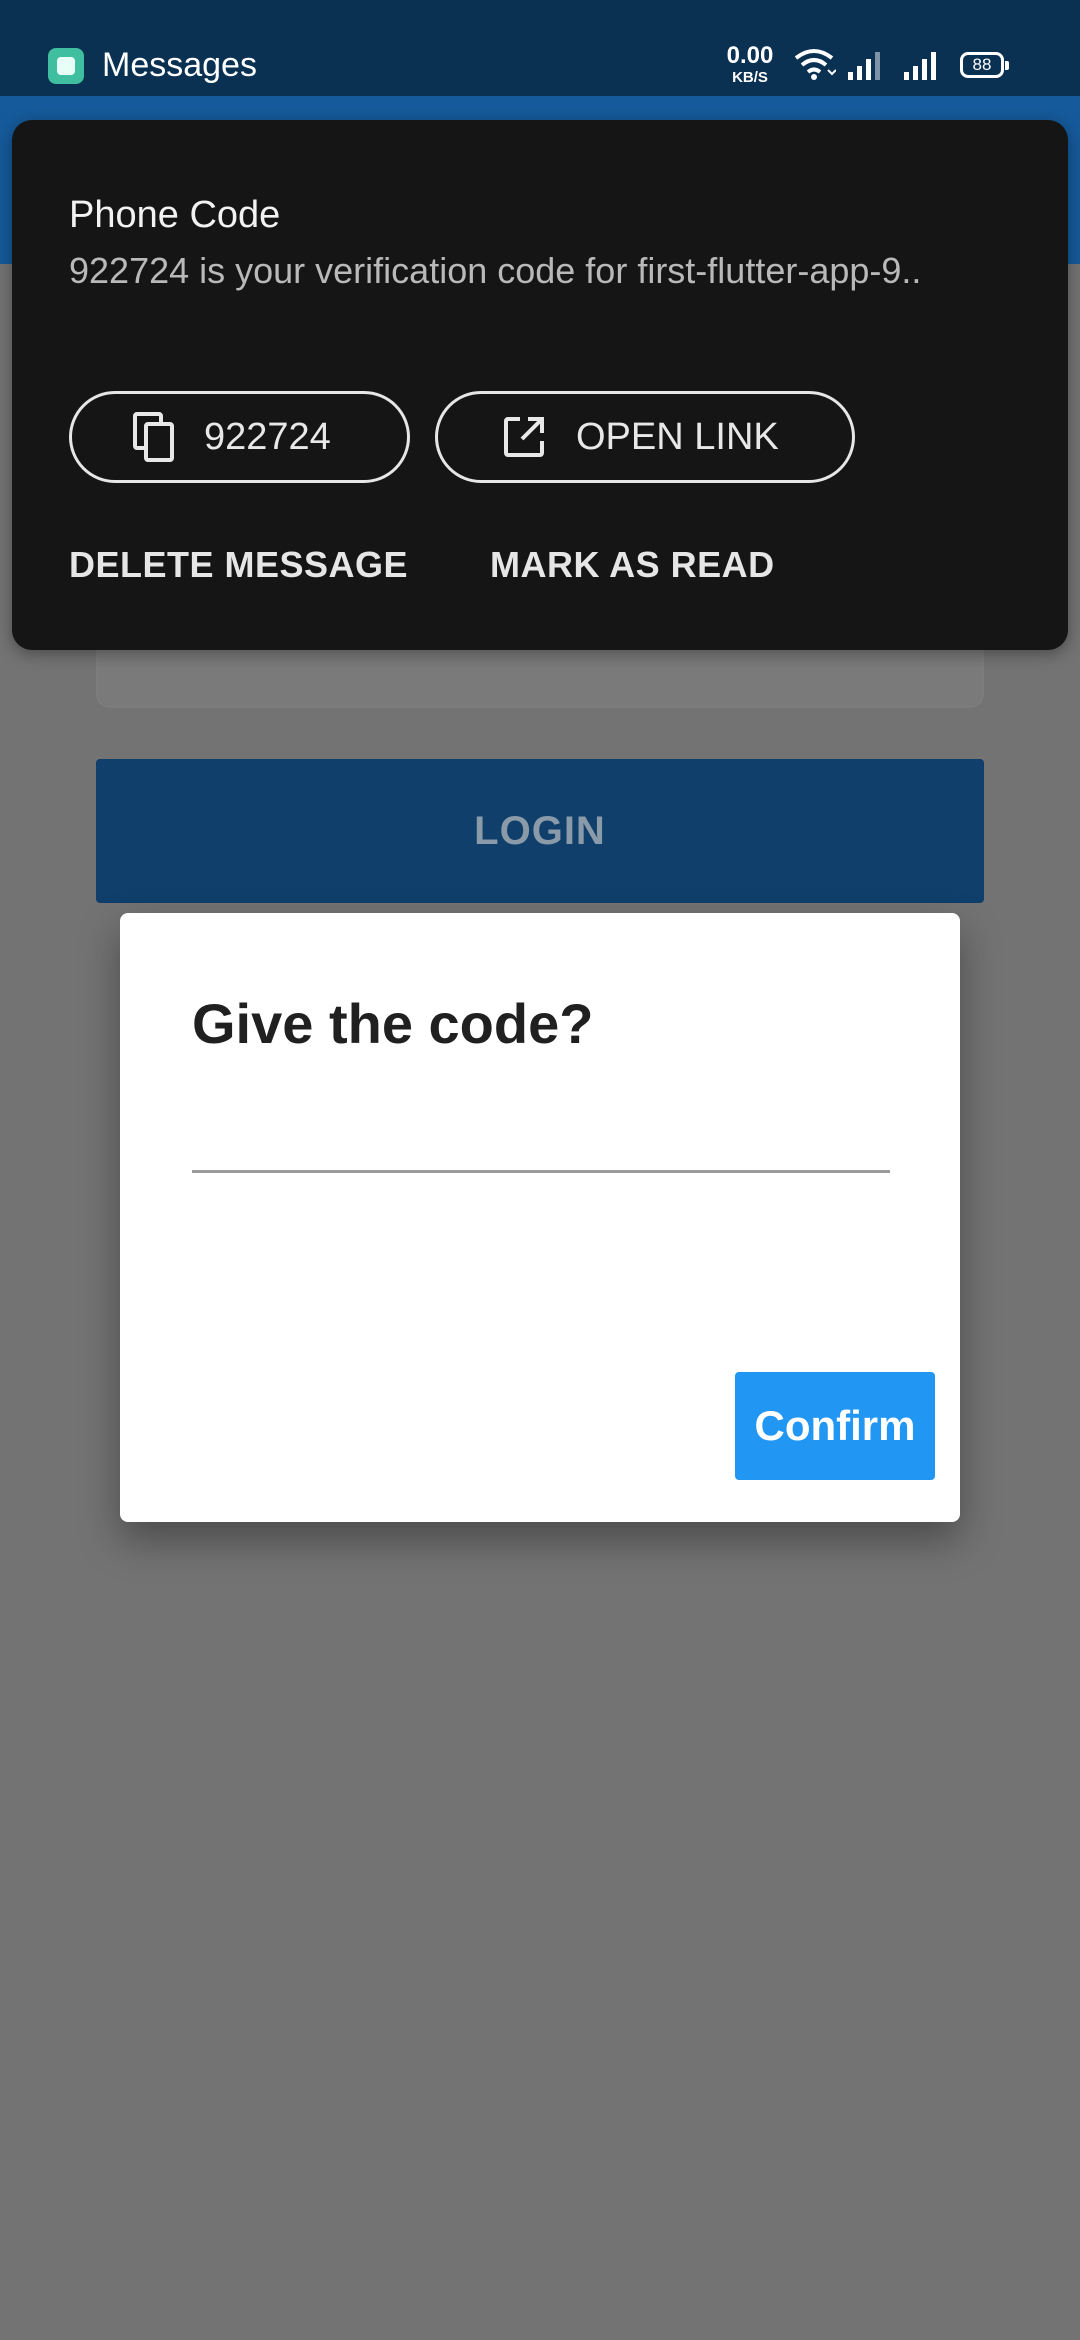  What do you see at coordinates (750, 77) in the screenshot?
I see `network-speed-unit: KB/S` at bounding box center [750, 77].